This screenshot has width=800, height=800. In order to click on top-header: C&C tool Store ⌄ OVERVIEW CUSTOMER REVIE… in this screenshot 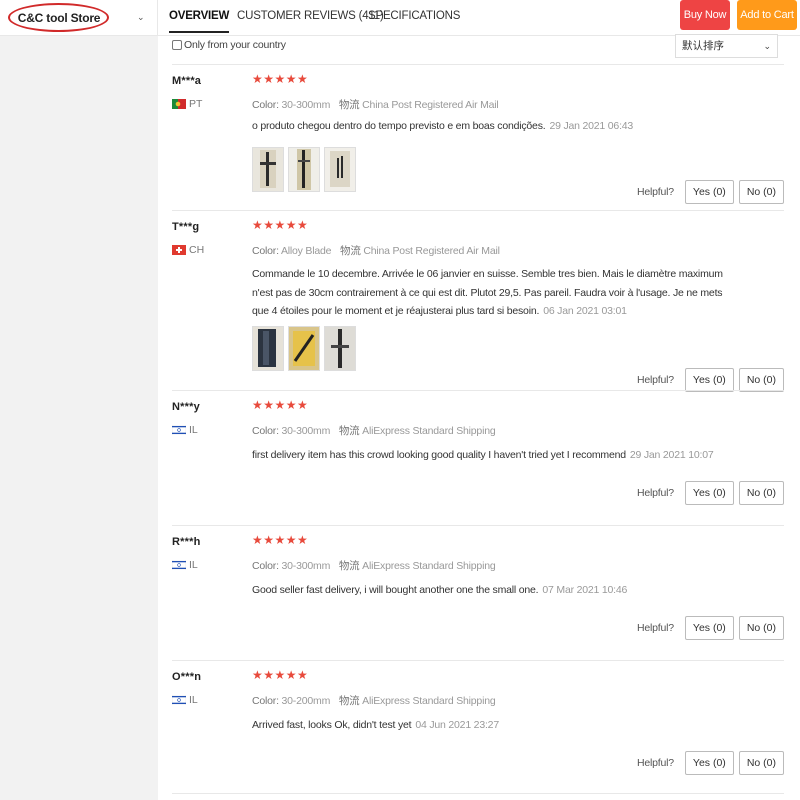, I will do `click(400, 18)`.